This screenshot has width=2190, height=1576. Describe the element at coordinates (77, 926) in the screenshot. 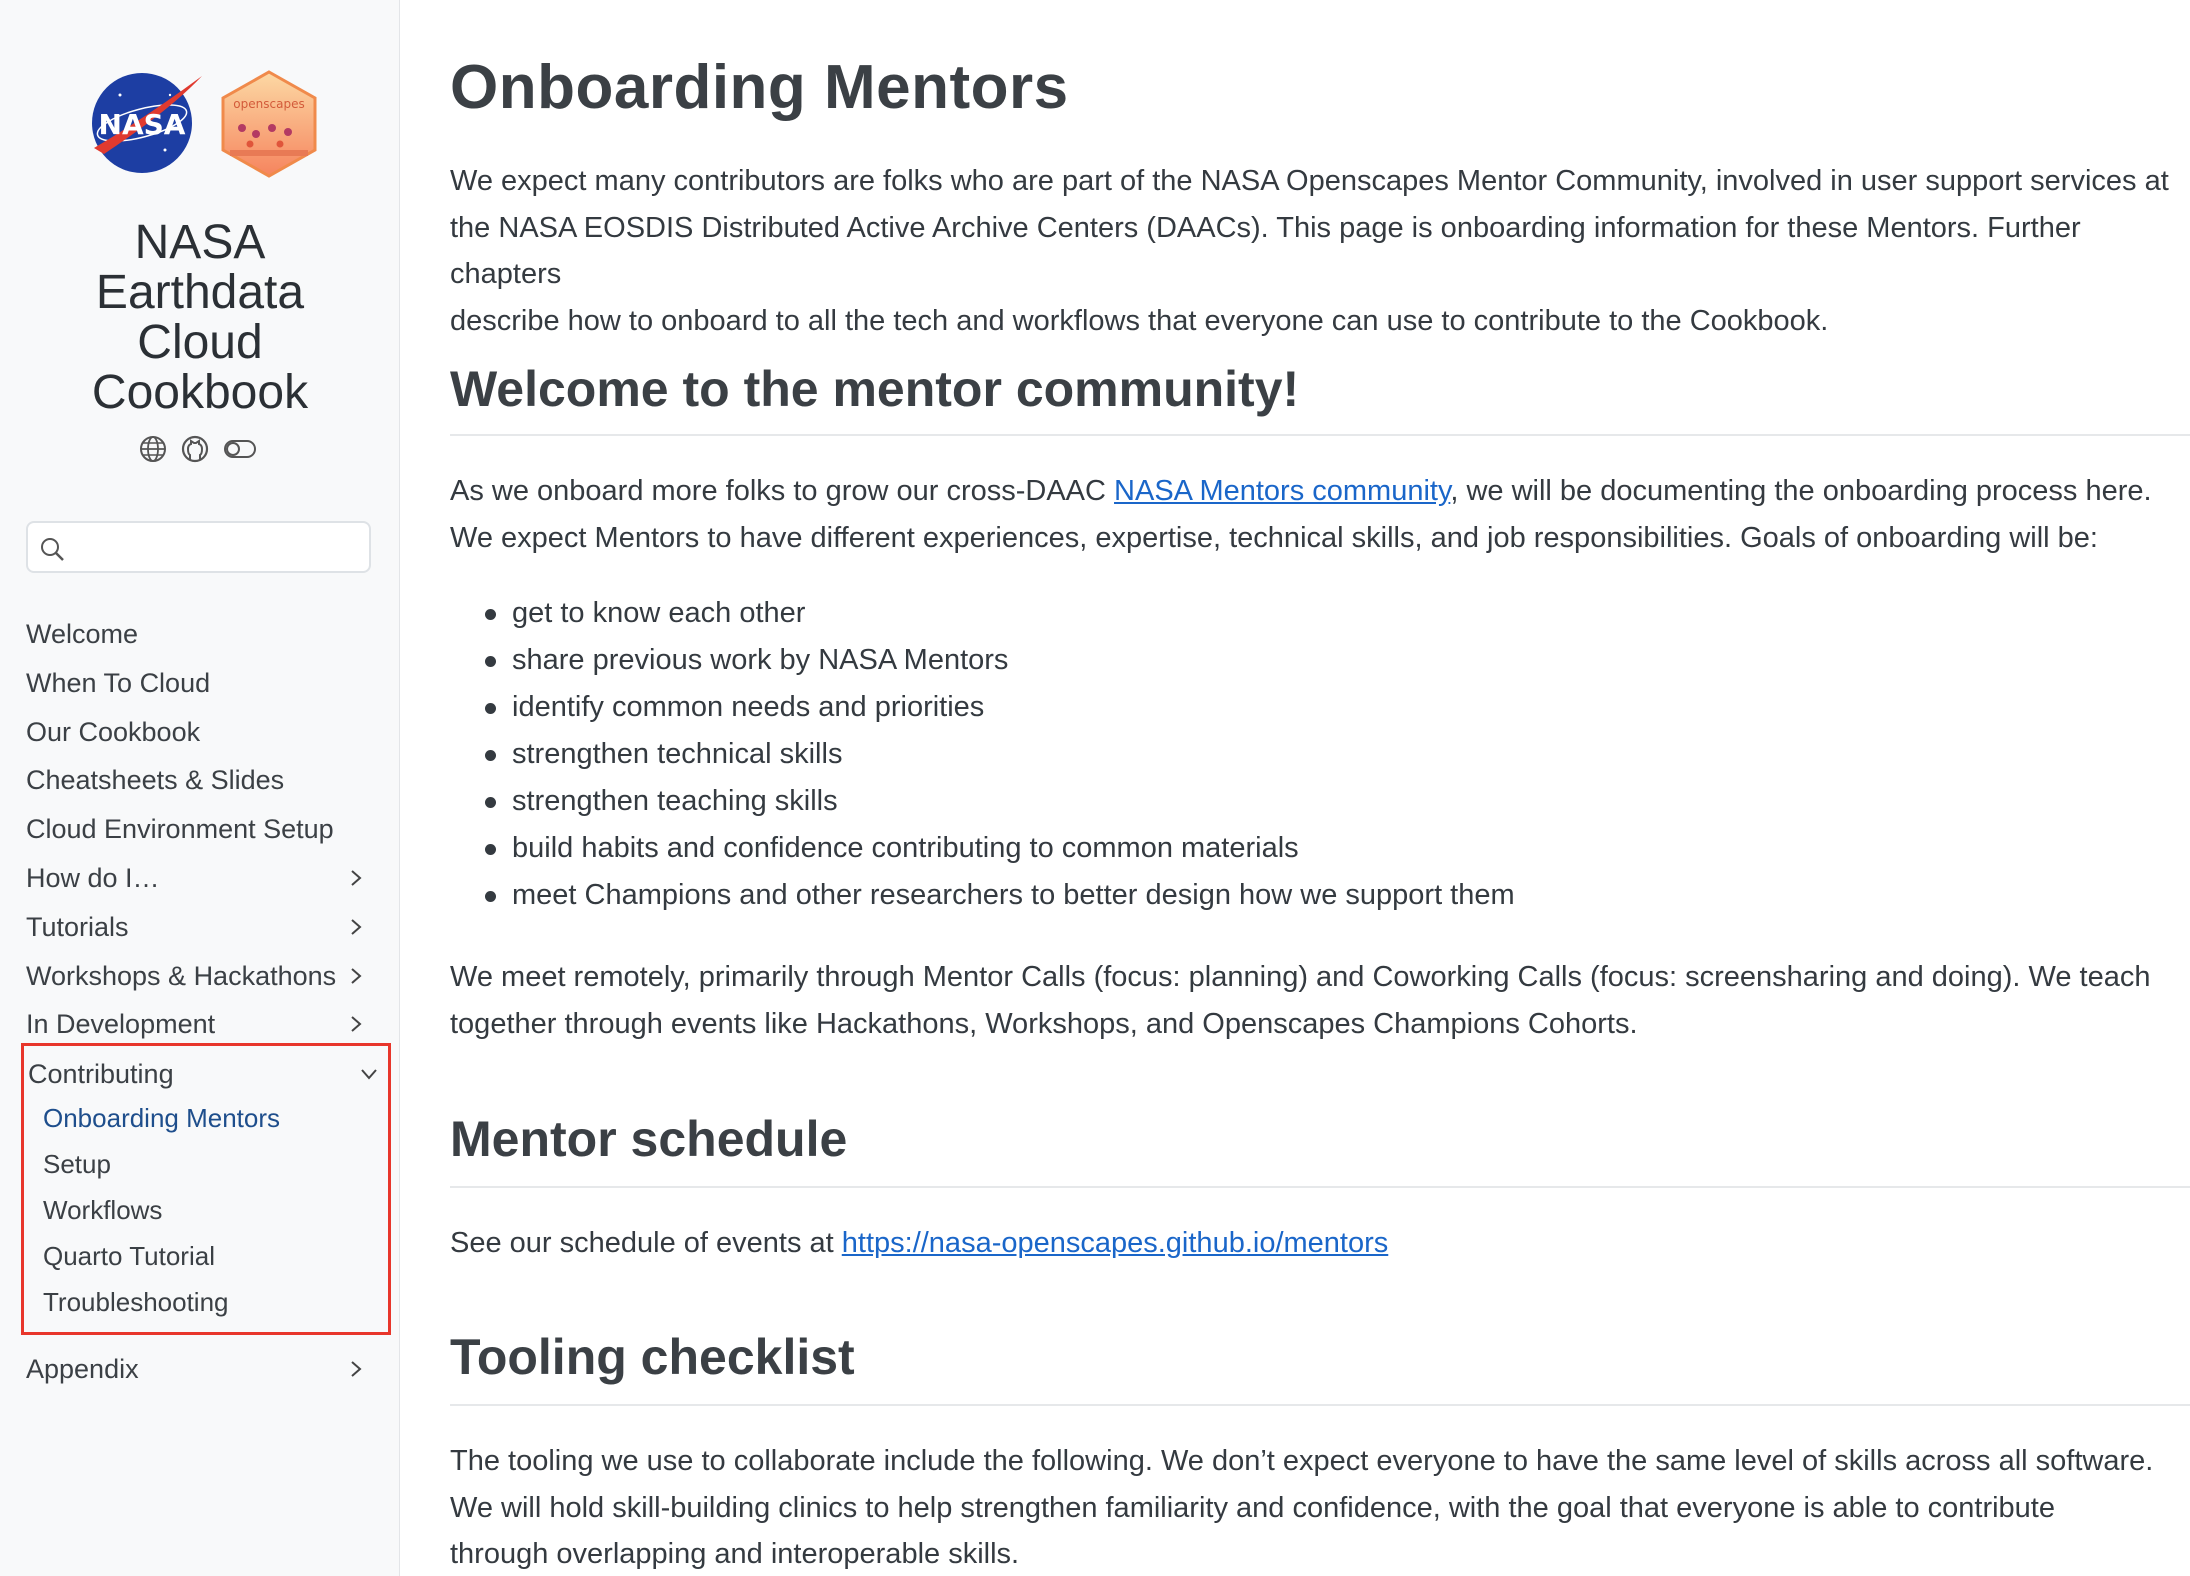

I see `sidebar-item-label: Tutorials` at that location.